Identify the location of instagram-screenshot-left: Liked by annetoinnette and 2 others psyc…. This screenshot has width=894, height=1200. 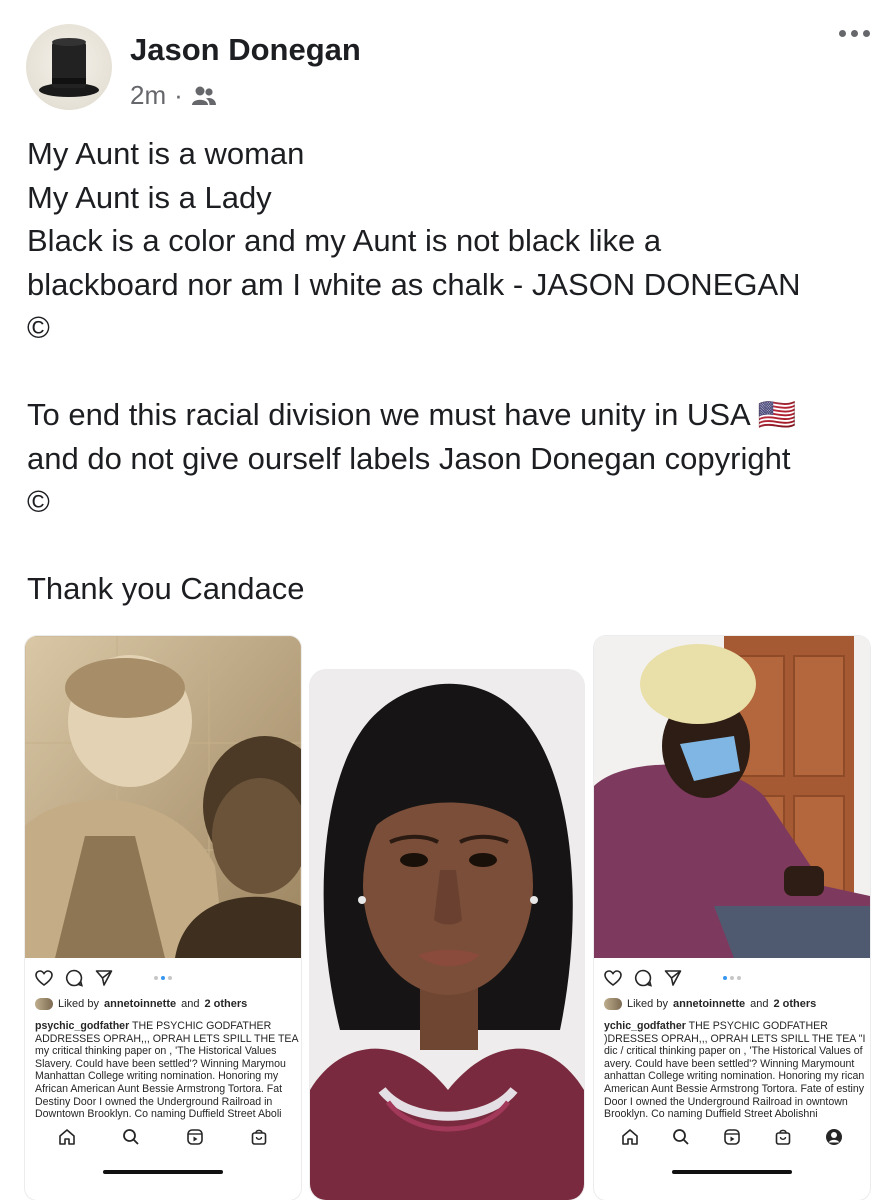
(163, 918).